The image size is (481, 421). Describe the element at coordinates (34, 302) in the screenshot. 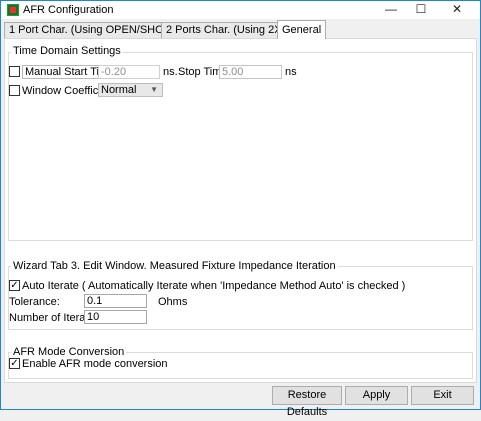

I see `tolerance-label: Tolerance:` at that location.